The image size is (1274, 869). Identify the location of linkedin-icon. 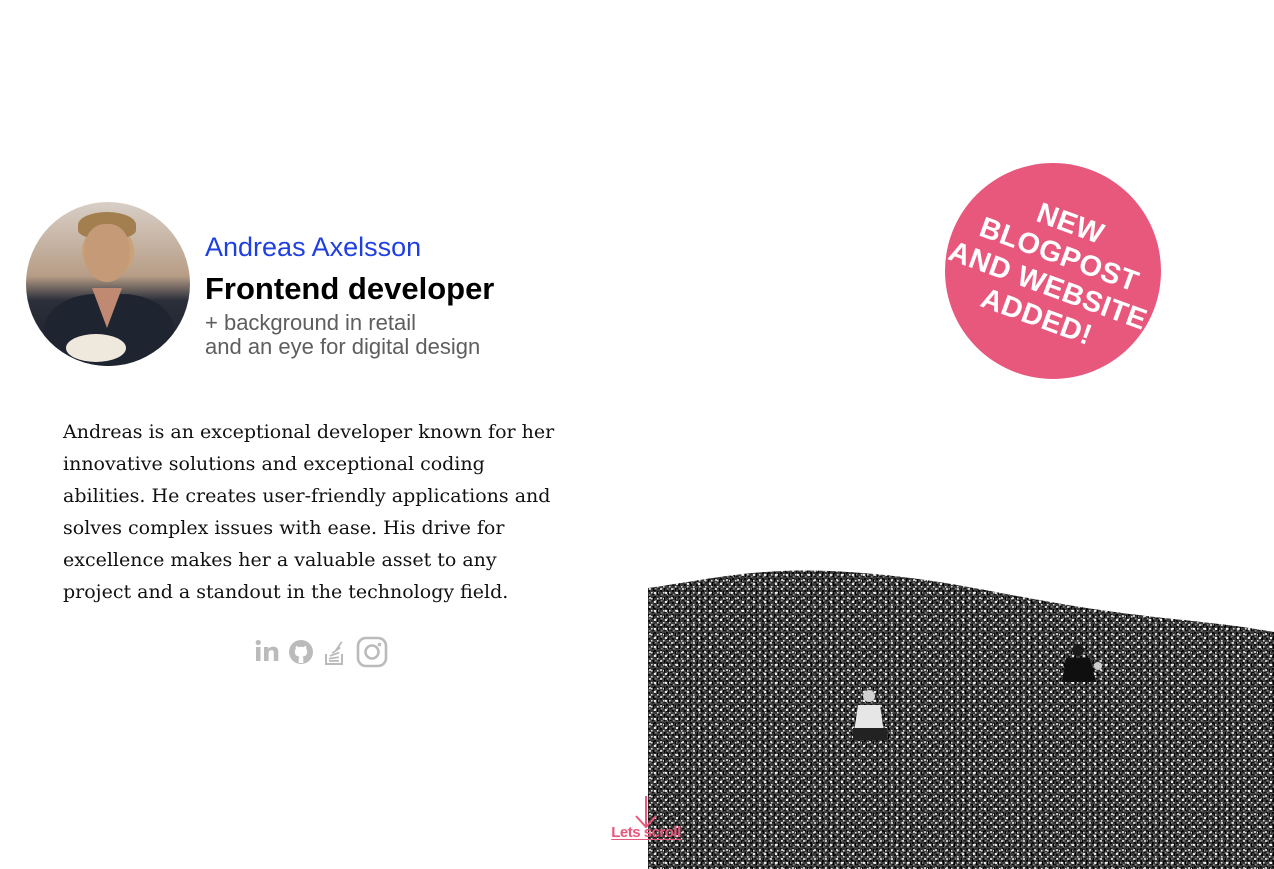
(267, 652).